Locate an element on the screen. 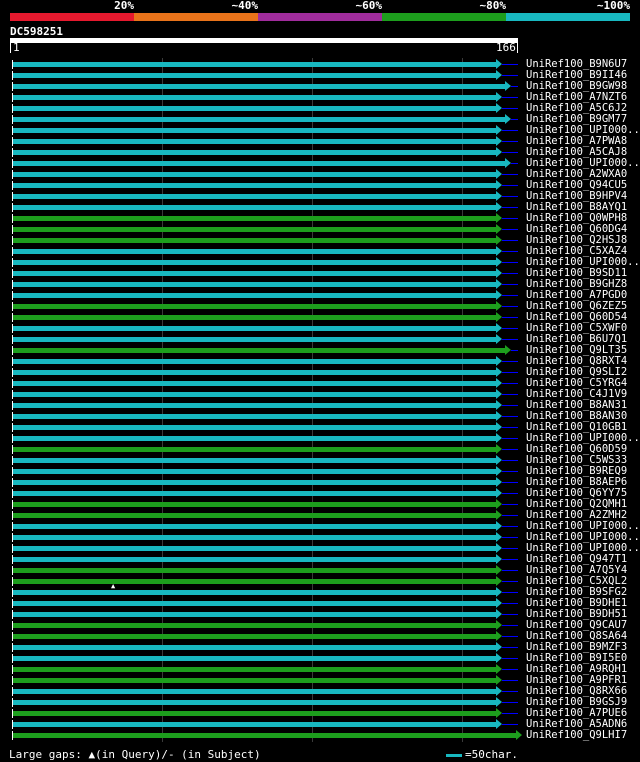 This screenshot has width=640, height=762. hit-row: UniRef100_Q9LHI7 is located at coordinates (320, 735).